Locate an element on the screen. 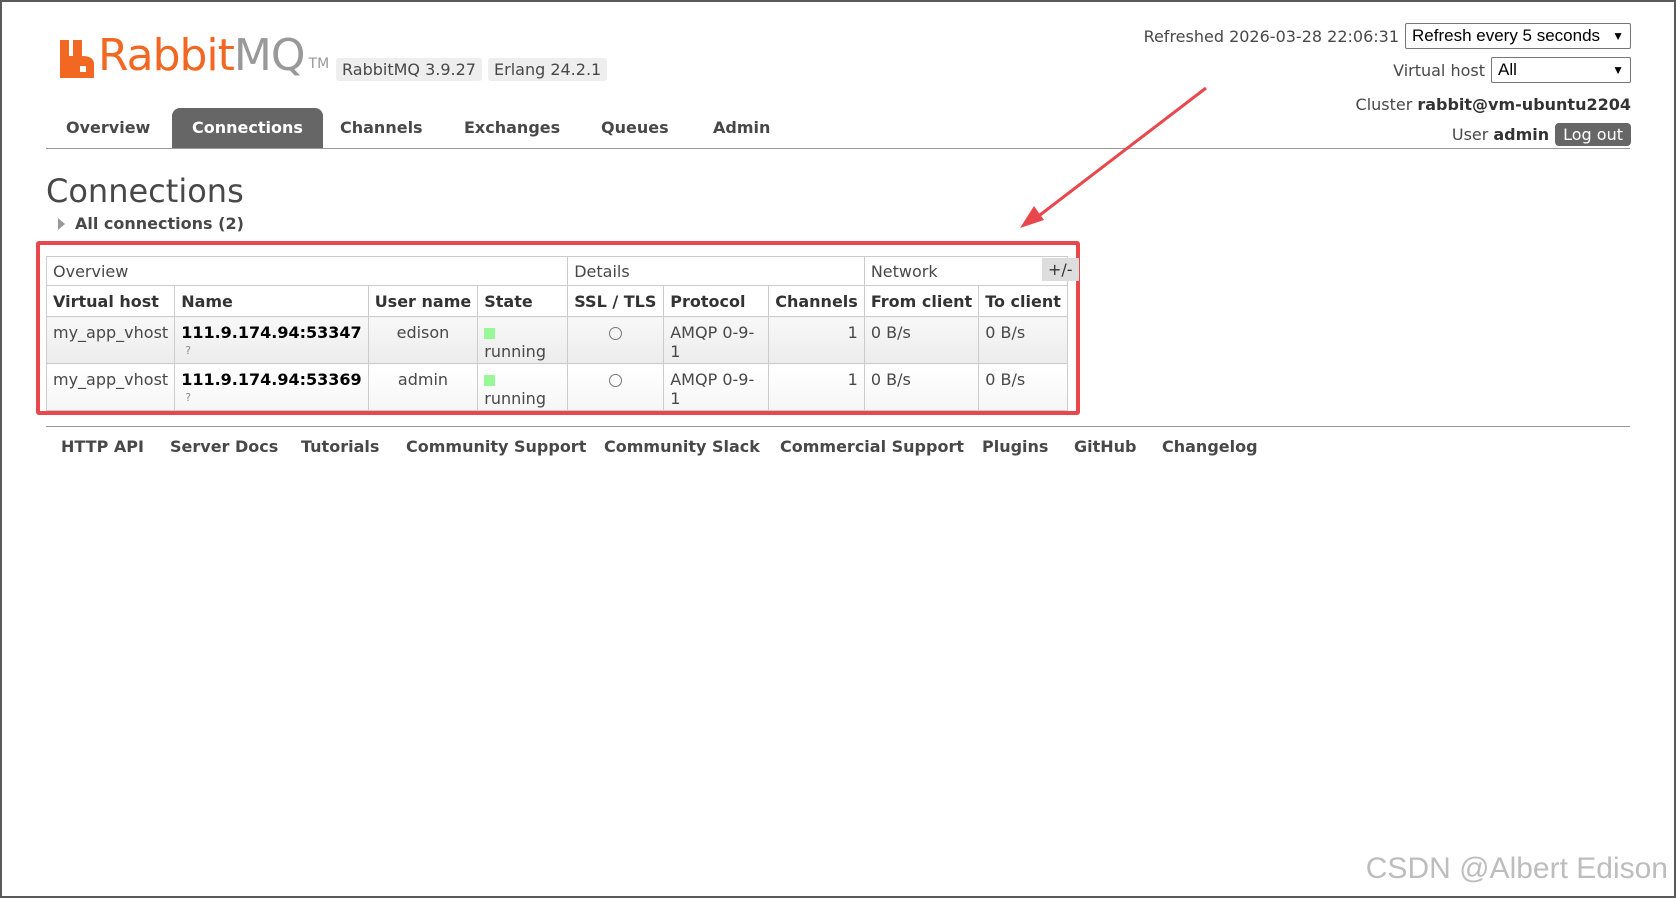 Image resolution: width=1676 pixels, height=898 pixels. watermark: CSDN @Albert Edison is located at coordinates (1516, 868).